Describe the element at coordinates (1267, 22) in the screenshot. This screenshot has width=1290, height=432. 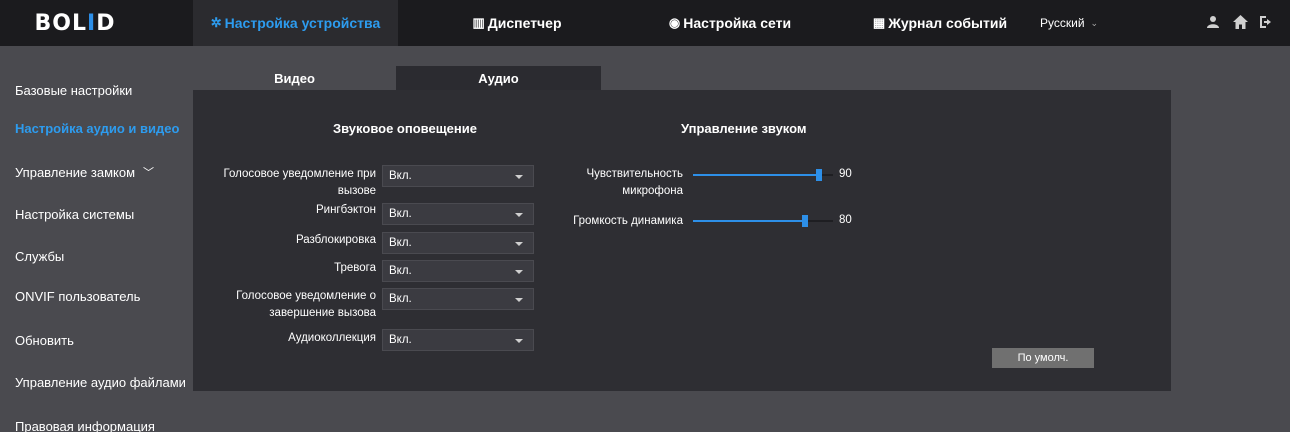
I see `logout-icon` at that location.